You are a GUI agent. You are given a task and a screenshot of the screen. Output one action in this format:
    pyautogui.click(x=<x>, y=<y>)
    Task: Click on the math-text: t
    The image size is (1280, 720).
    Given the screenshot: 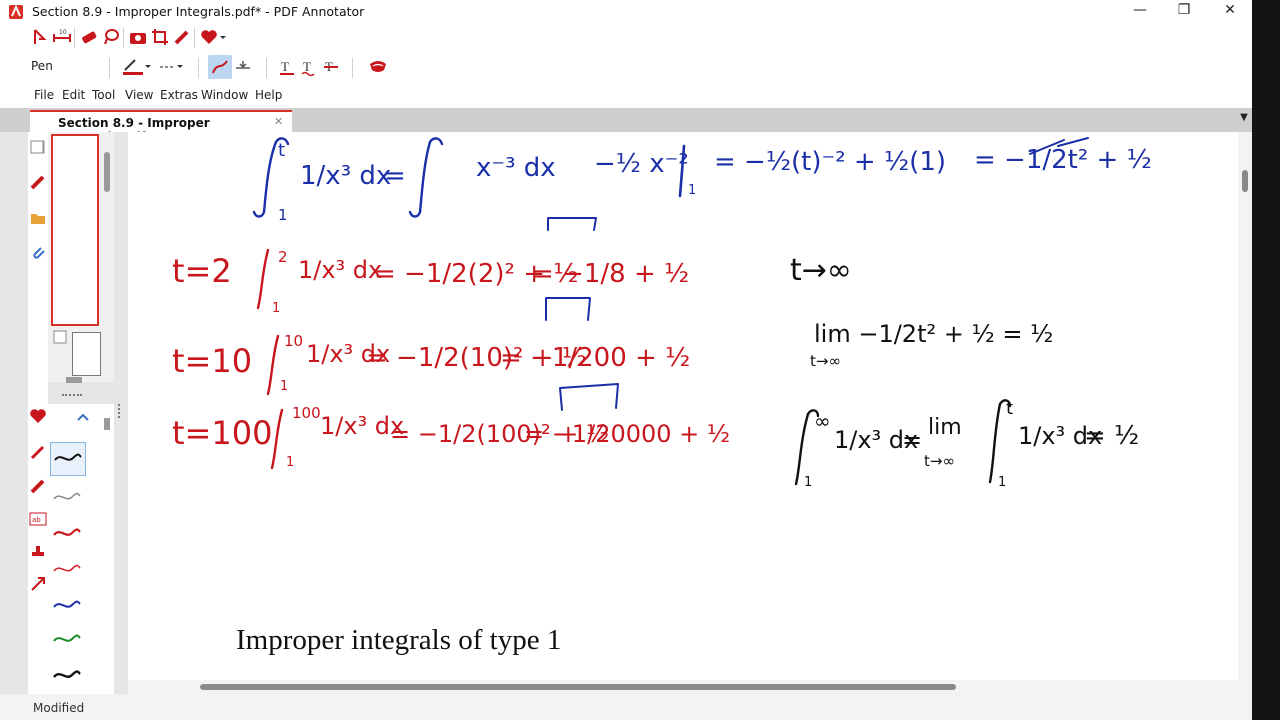 What is the action you would take?
    pyautogui.click(x=1009, y=408)
    